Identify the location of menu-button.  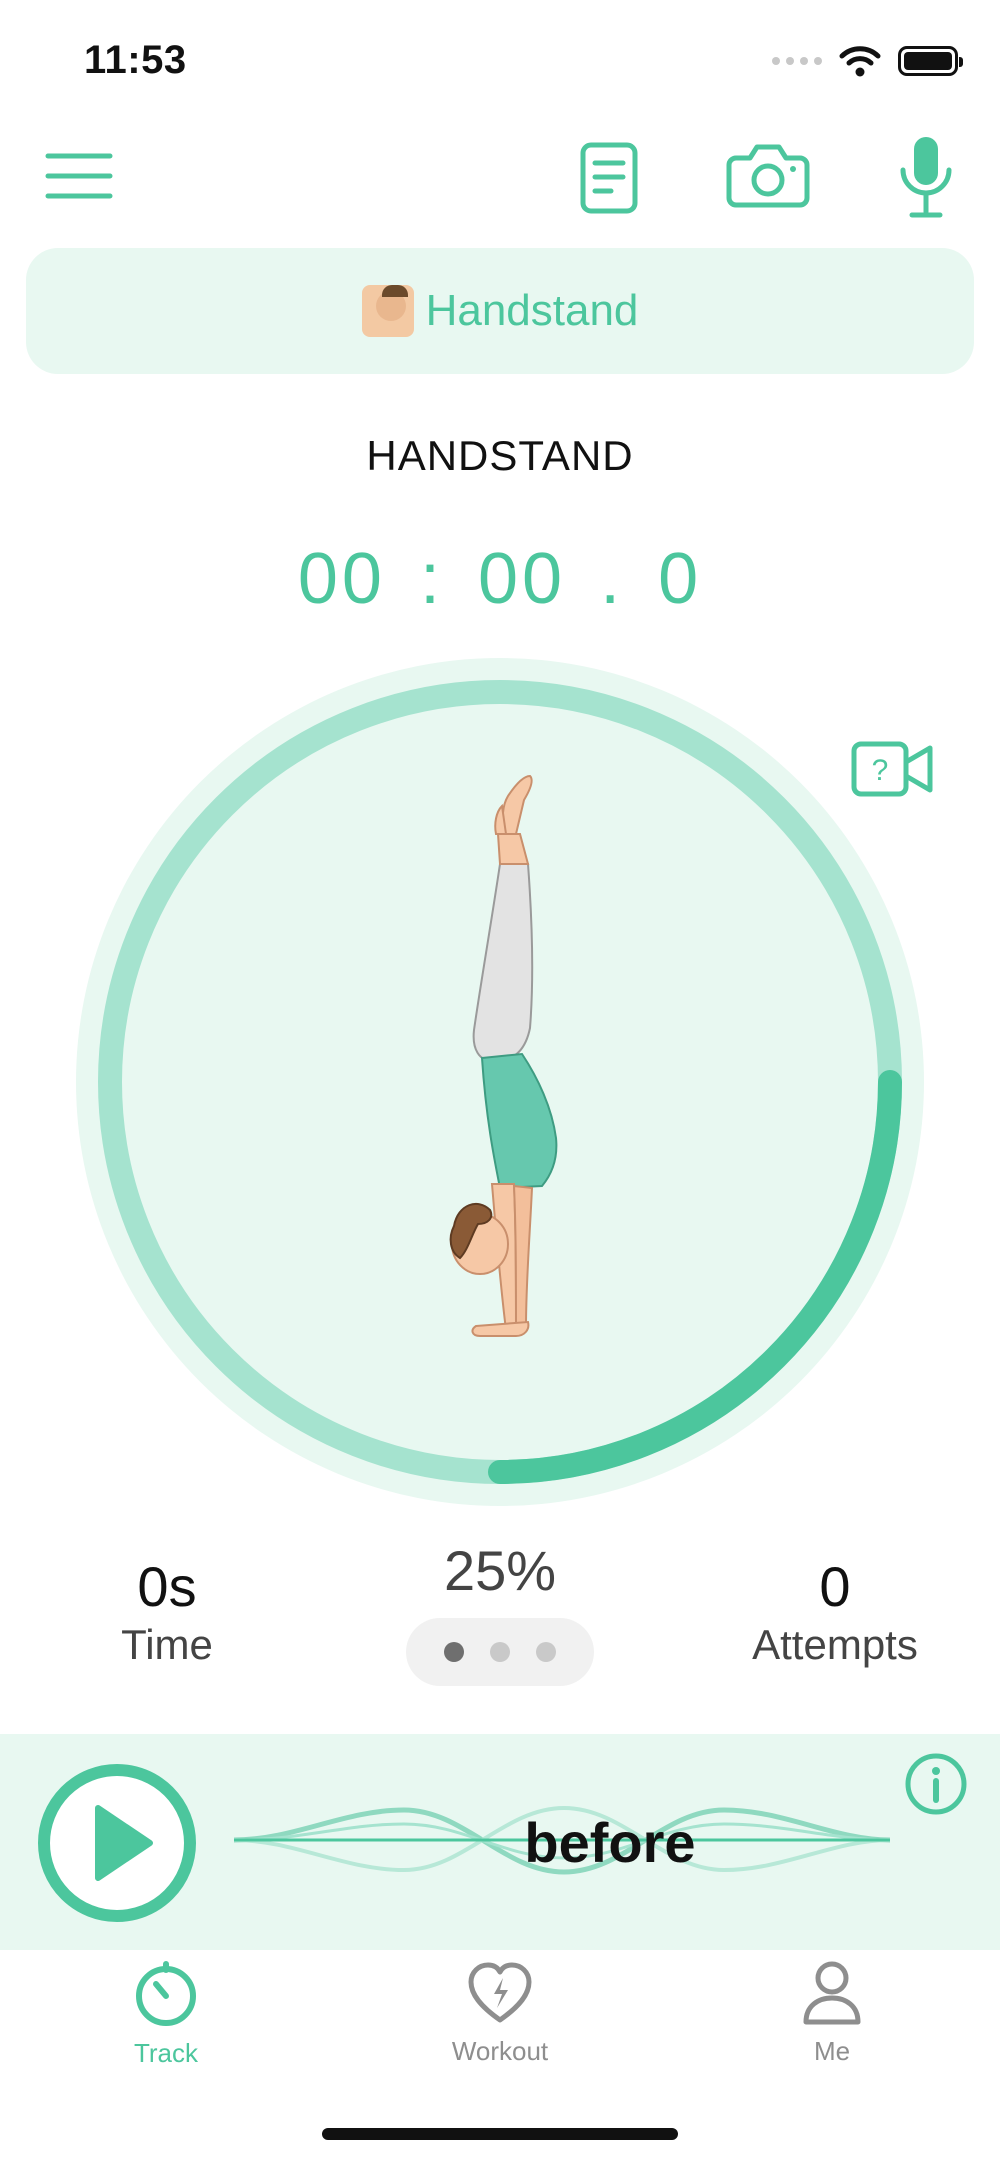
(79, 176).